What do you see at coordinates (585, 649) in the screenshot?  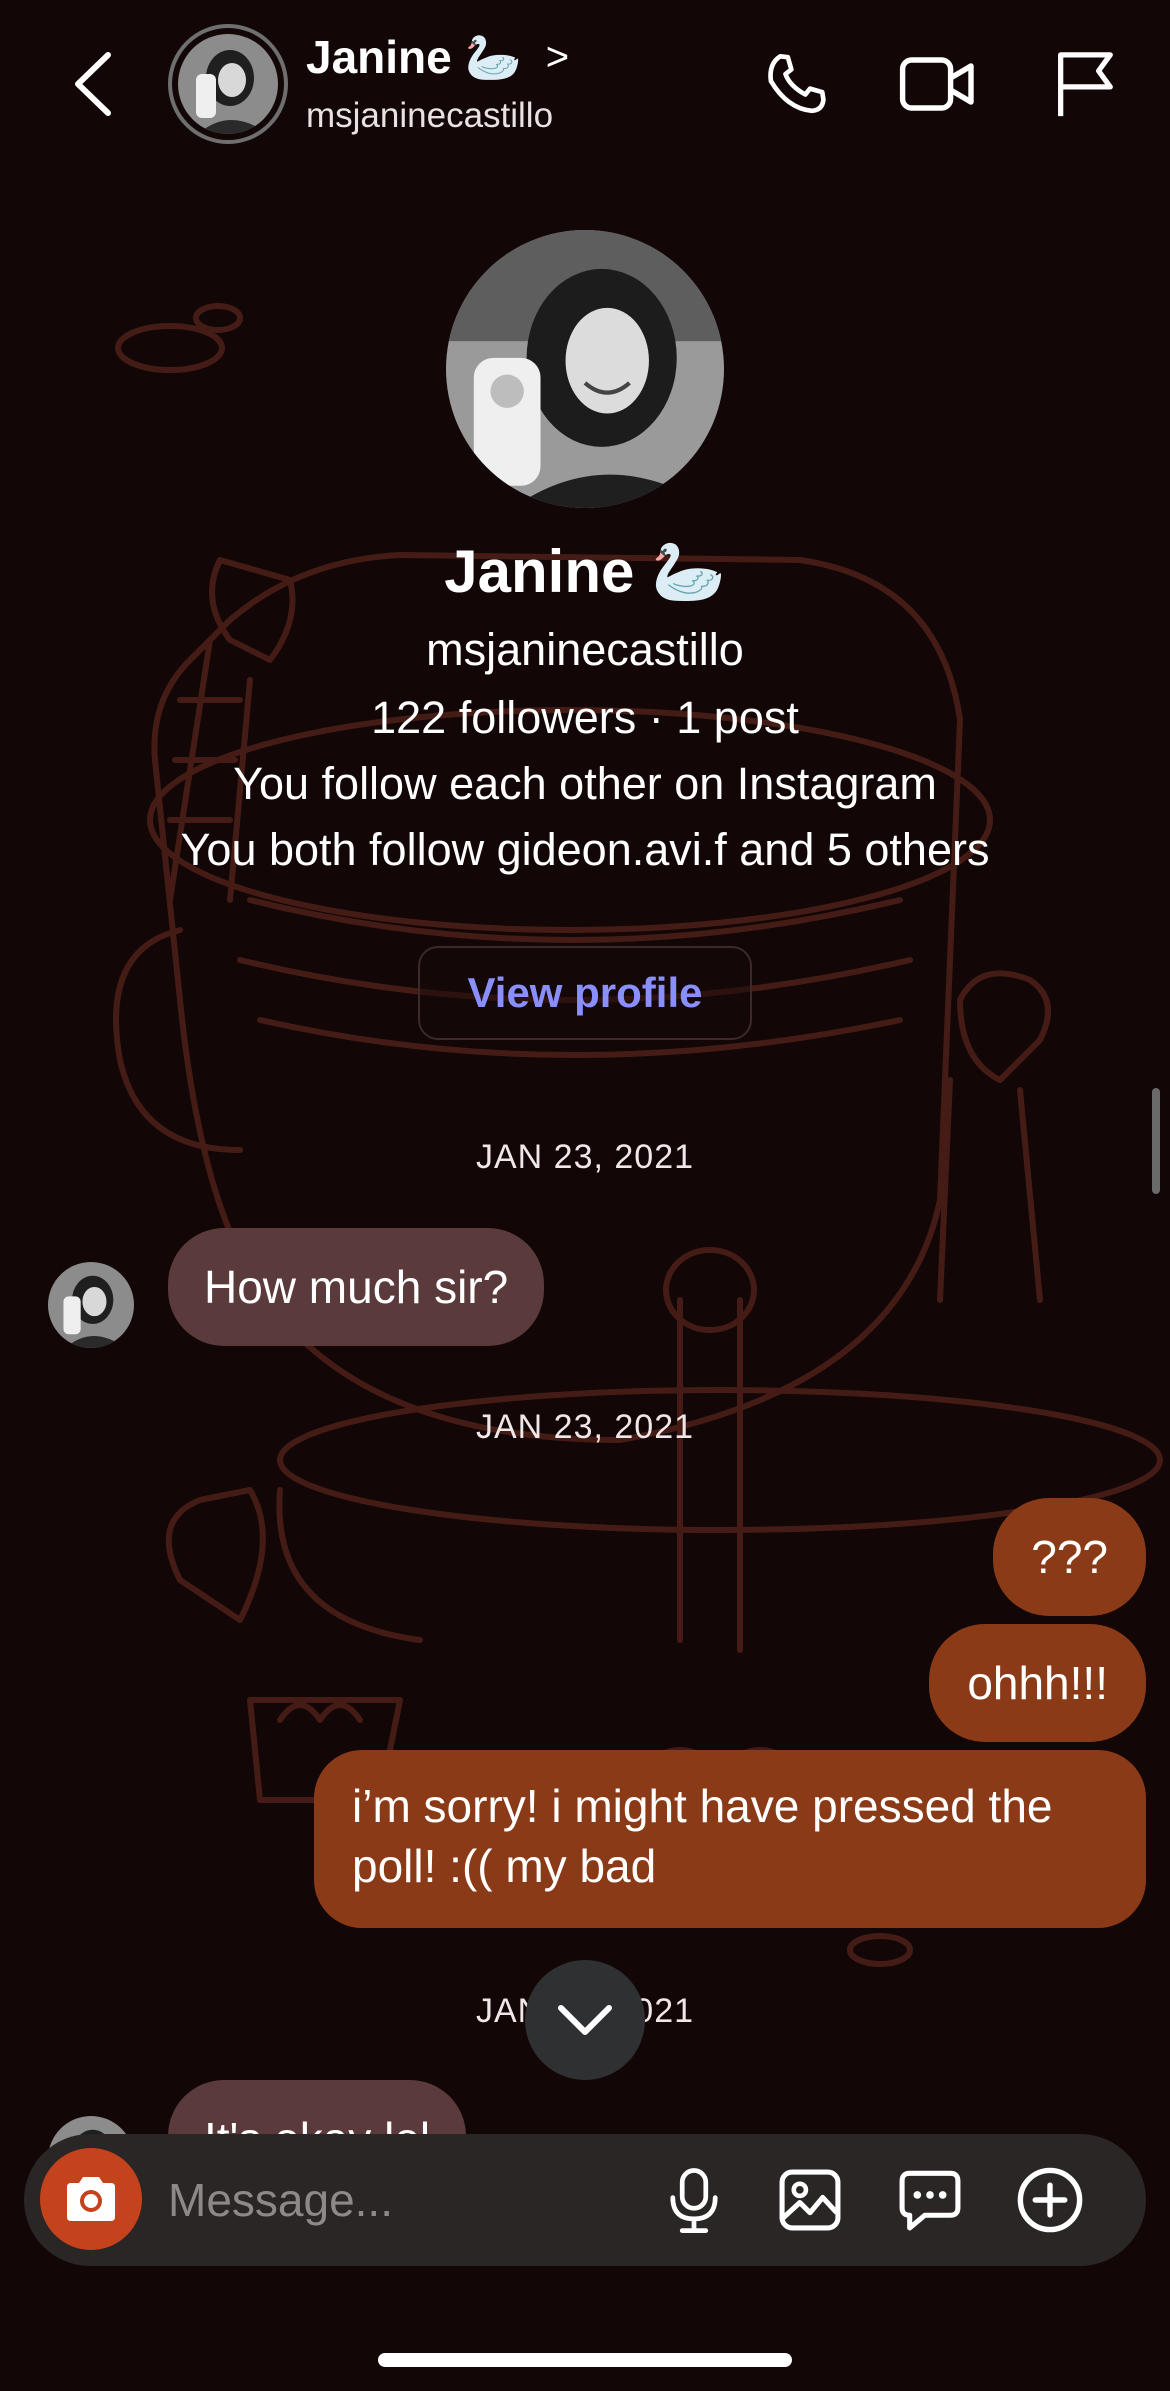 I see `profile-username: msjaninecastillo` at bounding box center [585, 649].